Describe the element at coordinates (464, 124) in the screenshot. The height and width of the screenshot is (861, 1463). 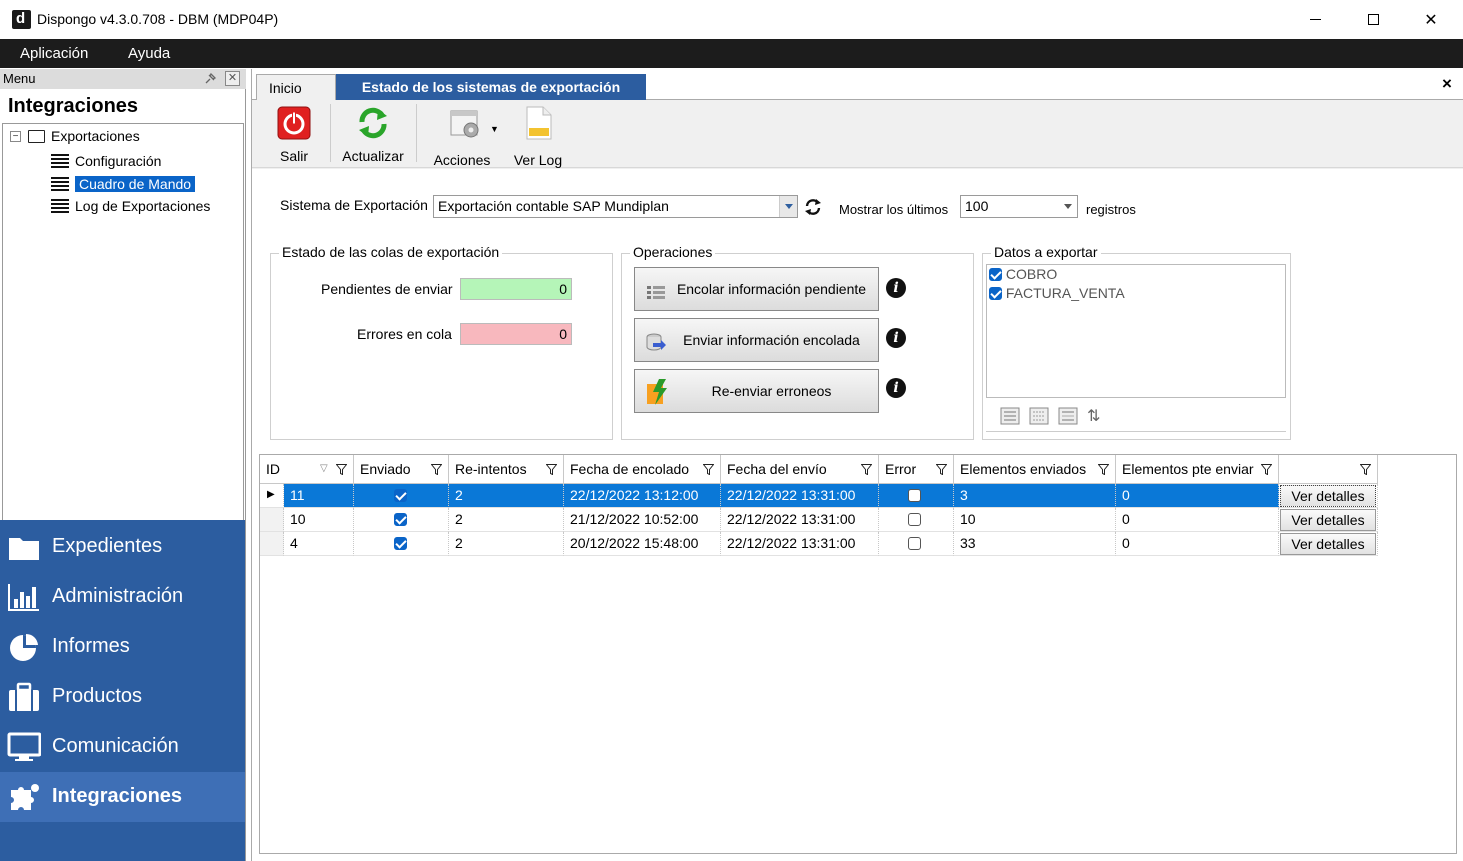
I see `settings-window-icon` at that location.